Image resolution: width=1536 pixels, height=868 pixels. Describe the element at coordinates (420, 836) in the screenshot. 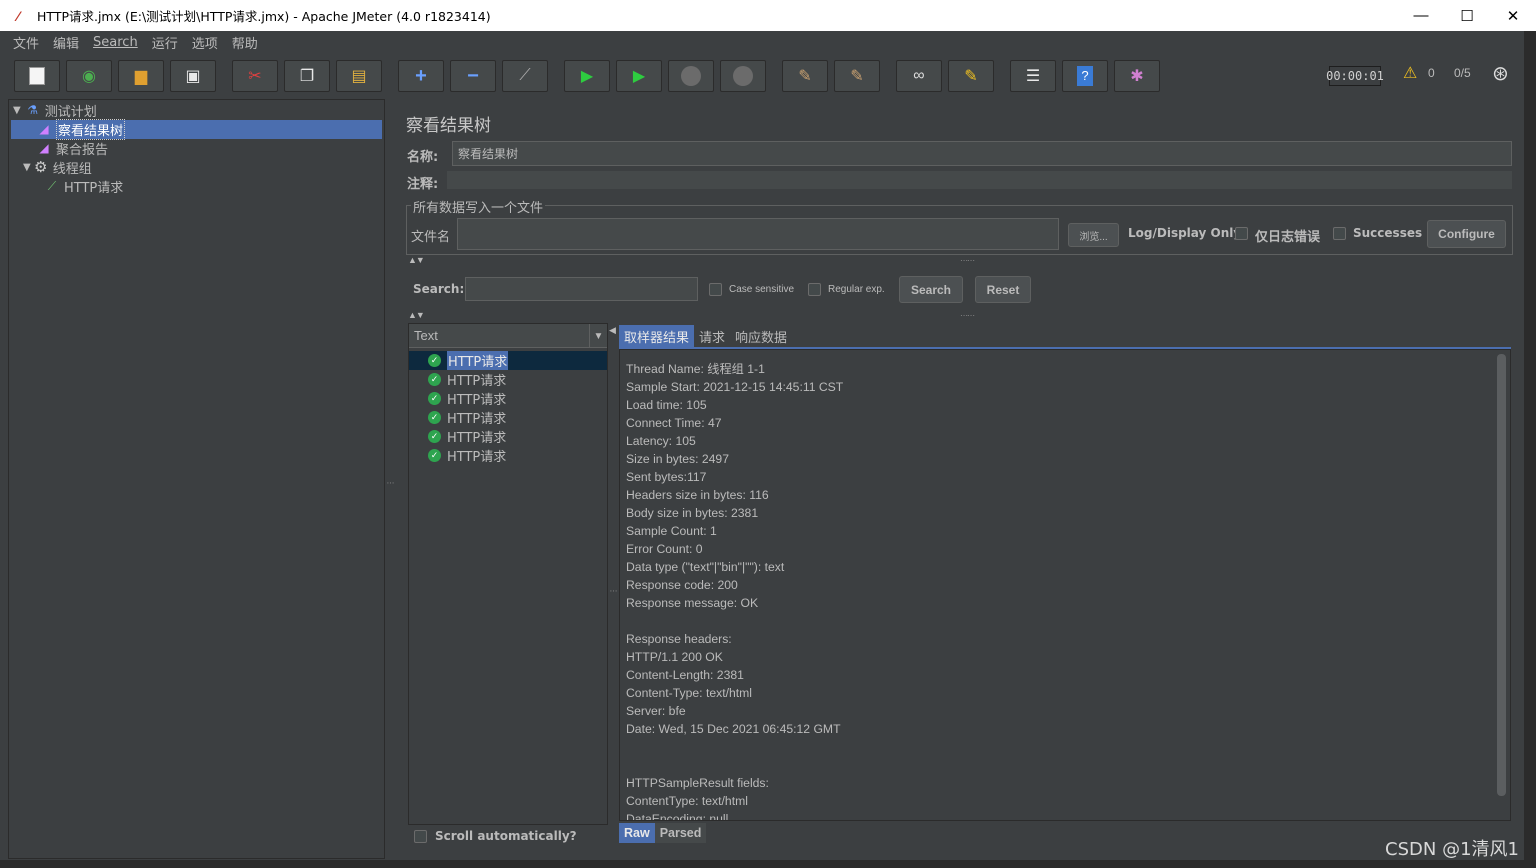

I see `scroll-auto-checkbox` at that location.